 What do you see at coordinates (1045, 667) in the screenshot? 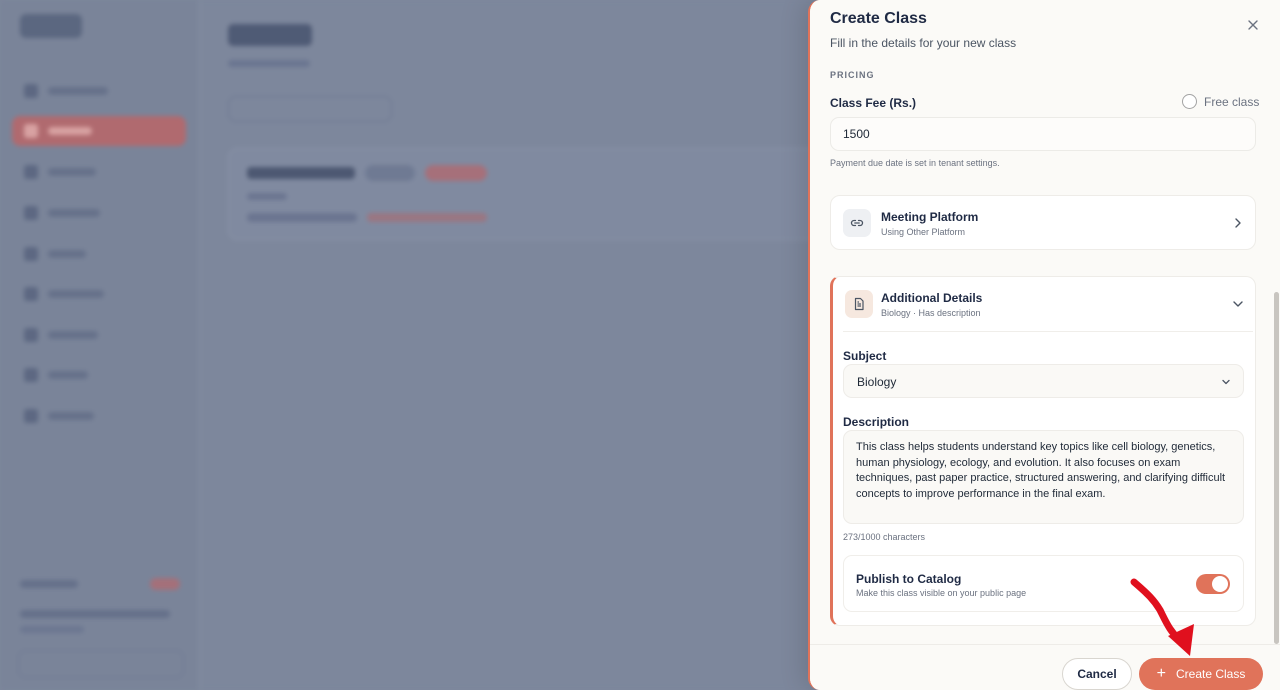
I see `drawer-footer: Cancel + Create Class` at bounding box center [1045, 667].